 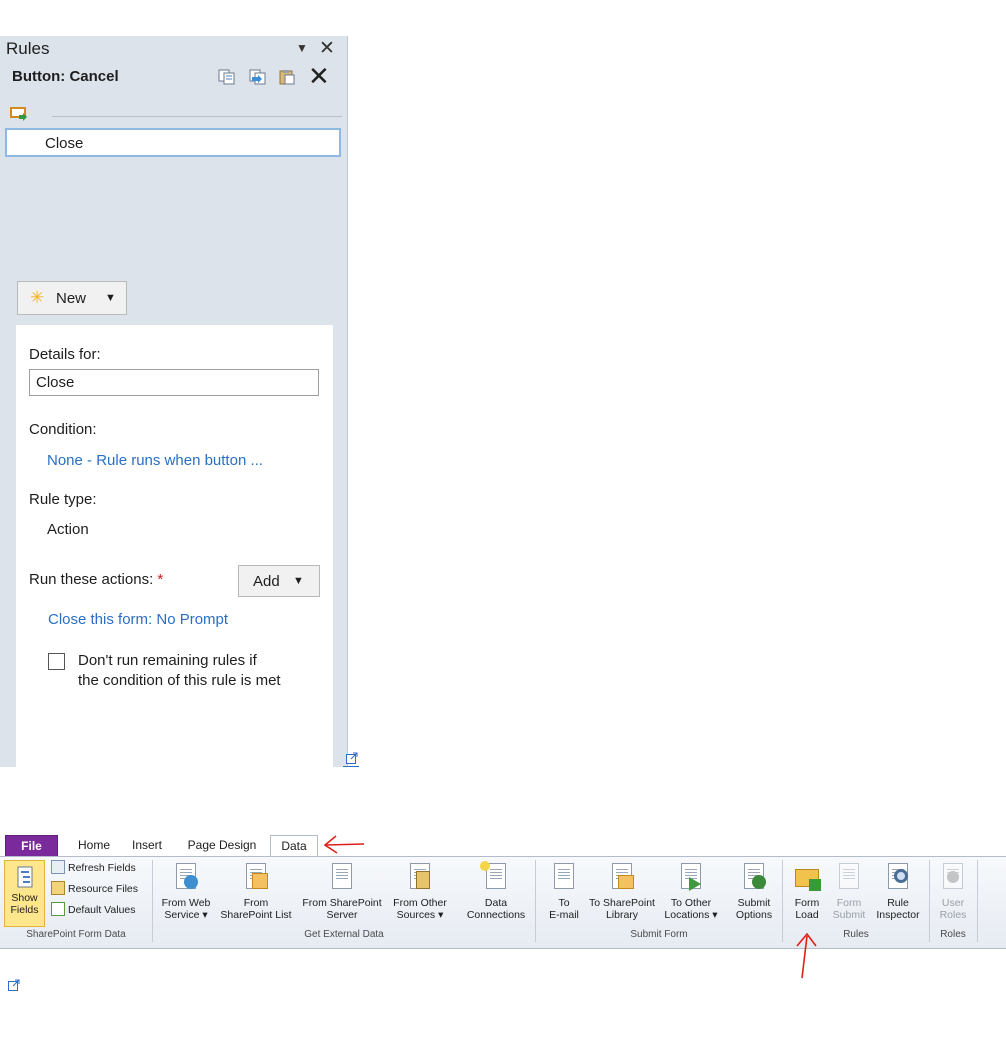 What do you see at coordinates (849, 915) in the screenshot?
I see `btn-line2: Submit` at bounding box center [849, 915].